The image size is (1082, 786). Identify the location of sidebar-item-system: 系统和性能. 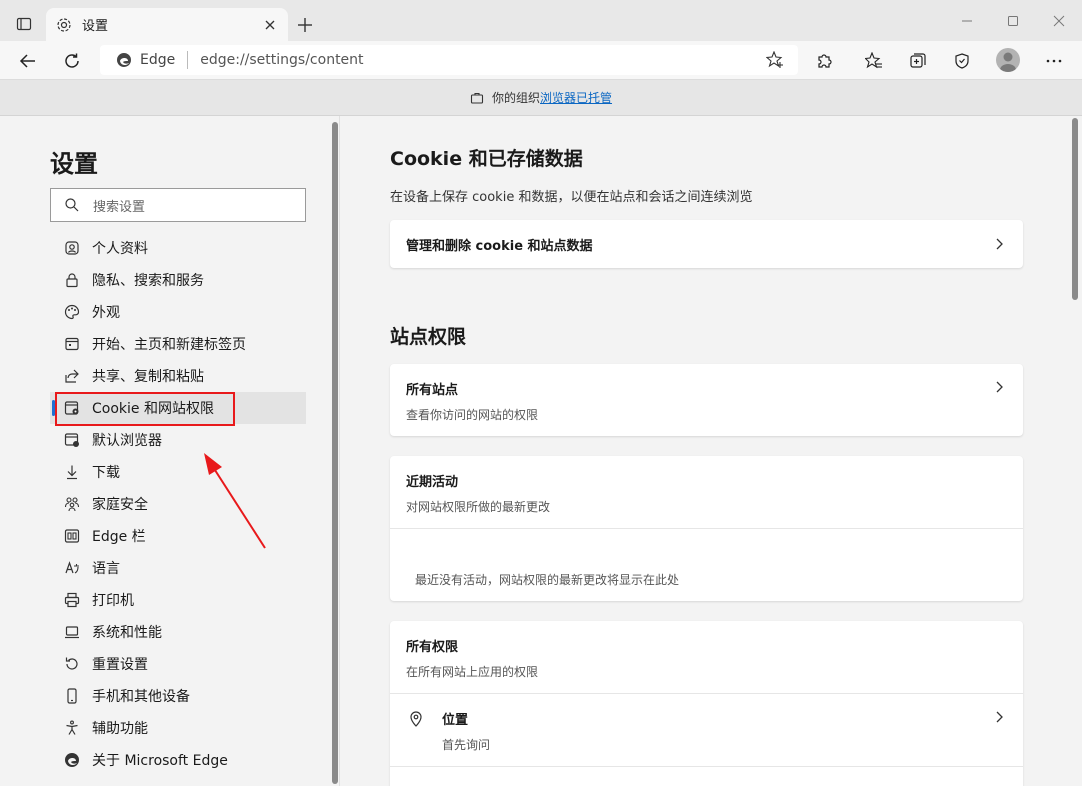
(178, 632).